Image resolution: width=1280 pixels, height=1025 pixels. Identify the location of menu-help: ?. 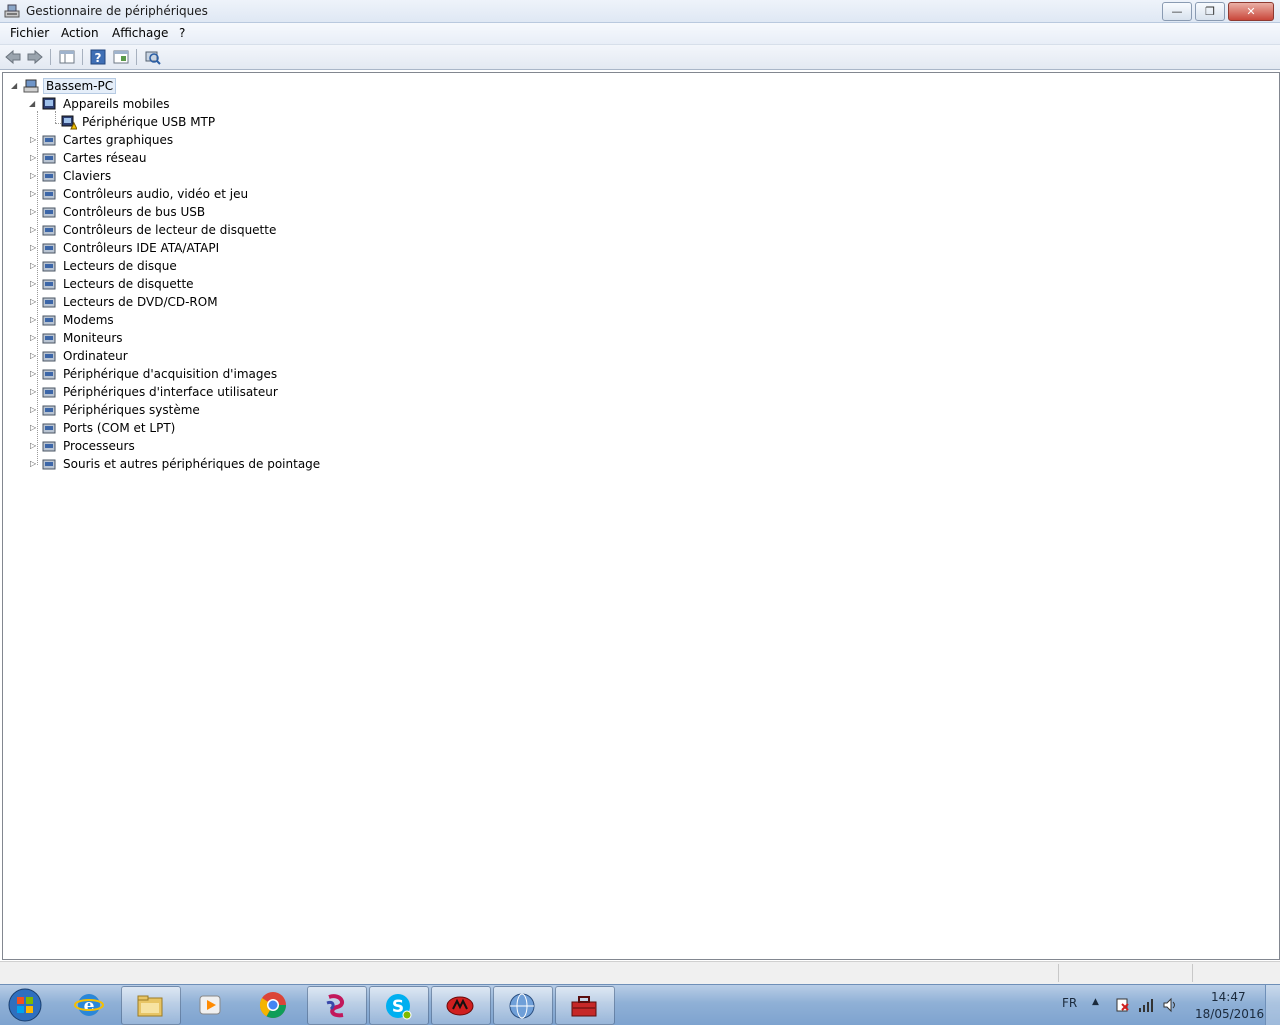
(182, 33).